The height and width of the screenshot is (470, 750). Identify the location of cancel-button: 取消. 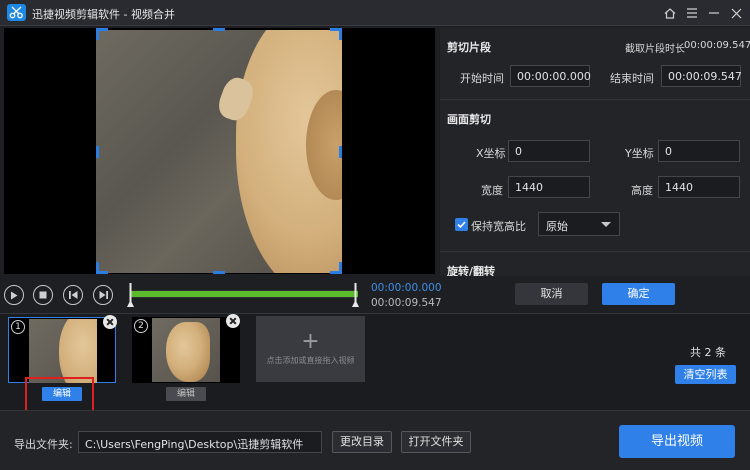
(551, 294).